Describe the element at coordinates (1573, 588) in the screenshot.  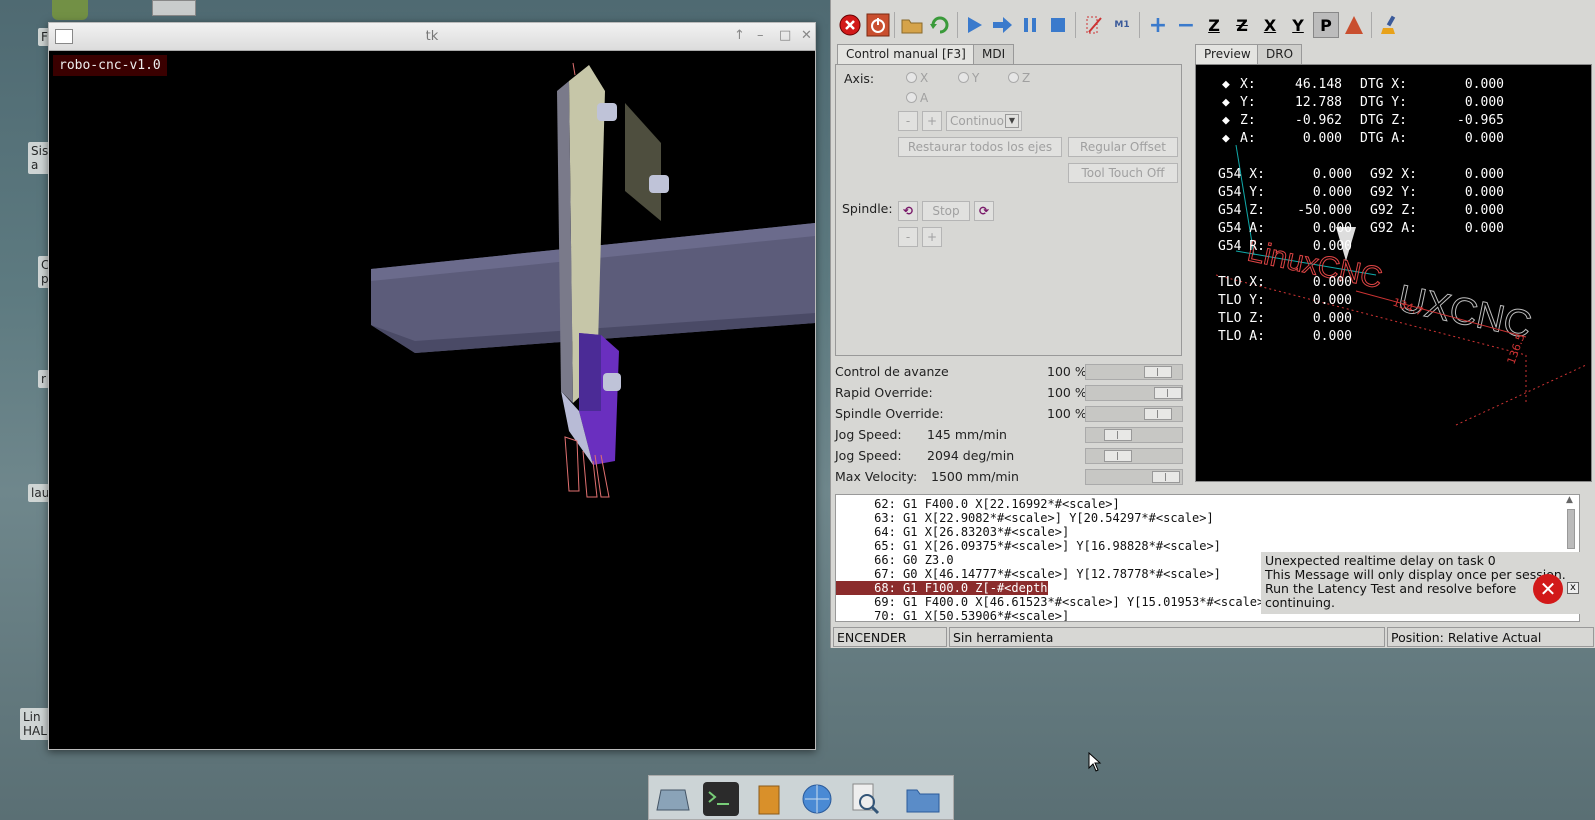
I see `close-notification-button: x` at that location.